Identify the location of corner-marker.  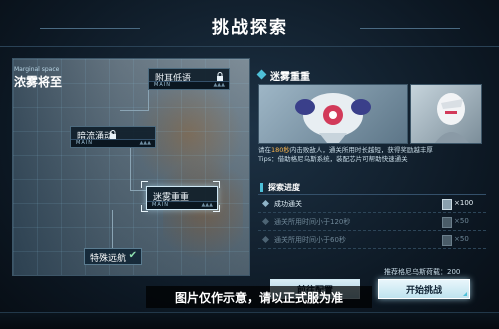
(465, 294).